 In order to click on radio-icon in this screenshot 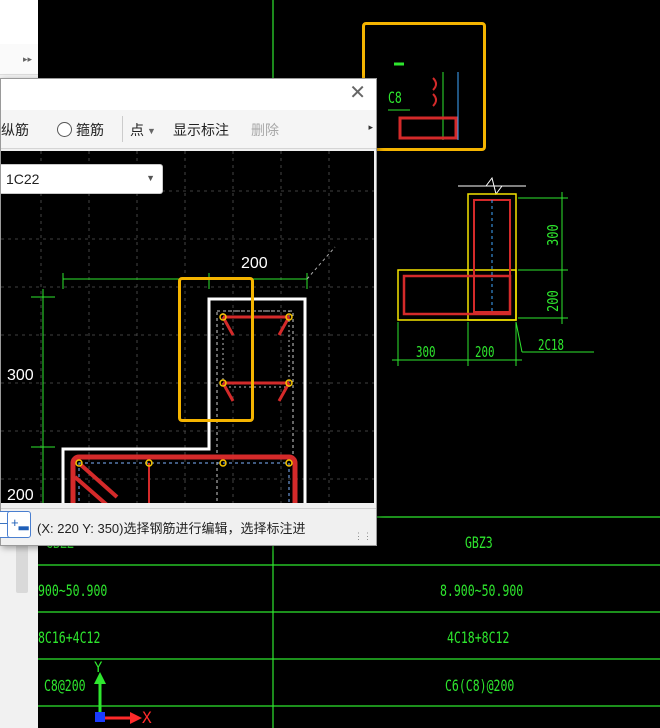, I will do `click(64, 129)`.